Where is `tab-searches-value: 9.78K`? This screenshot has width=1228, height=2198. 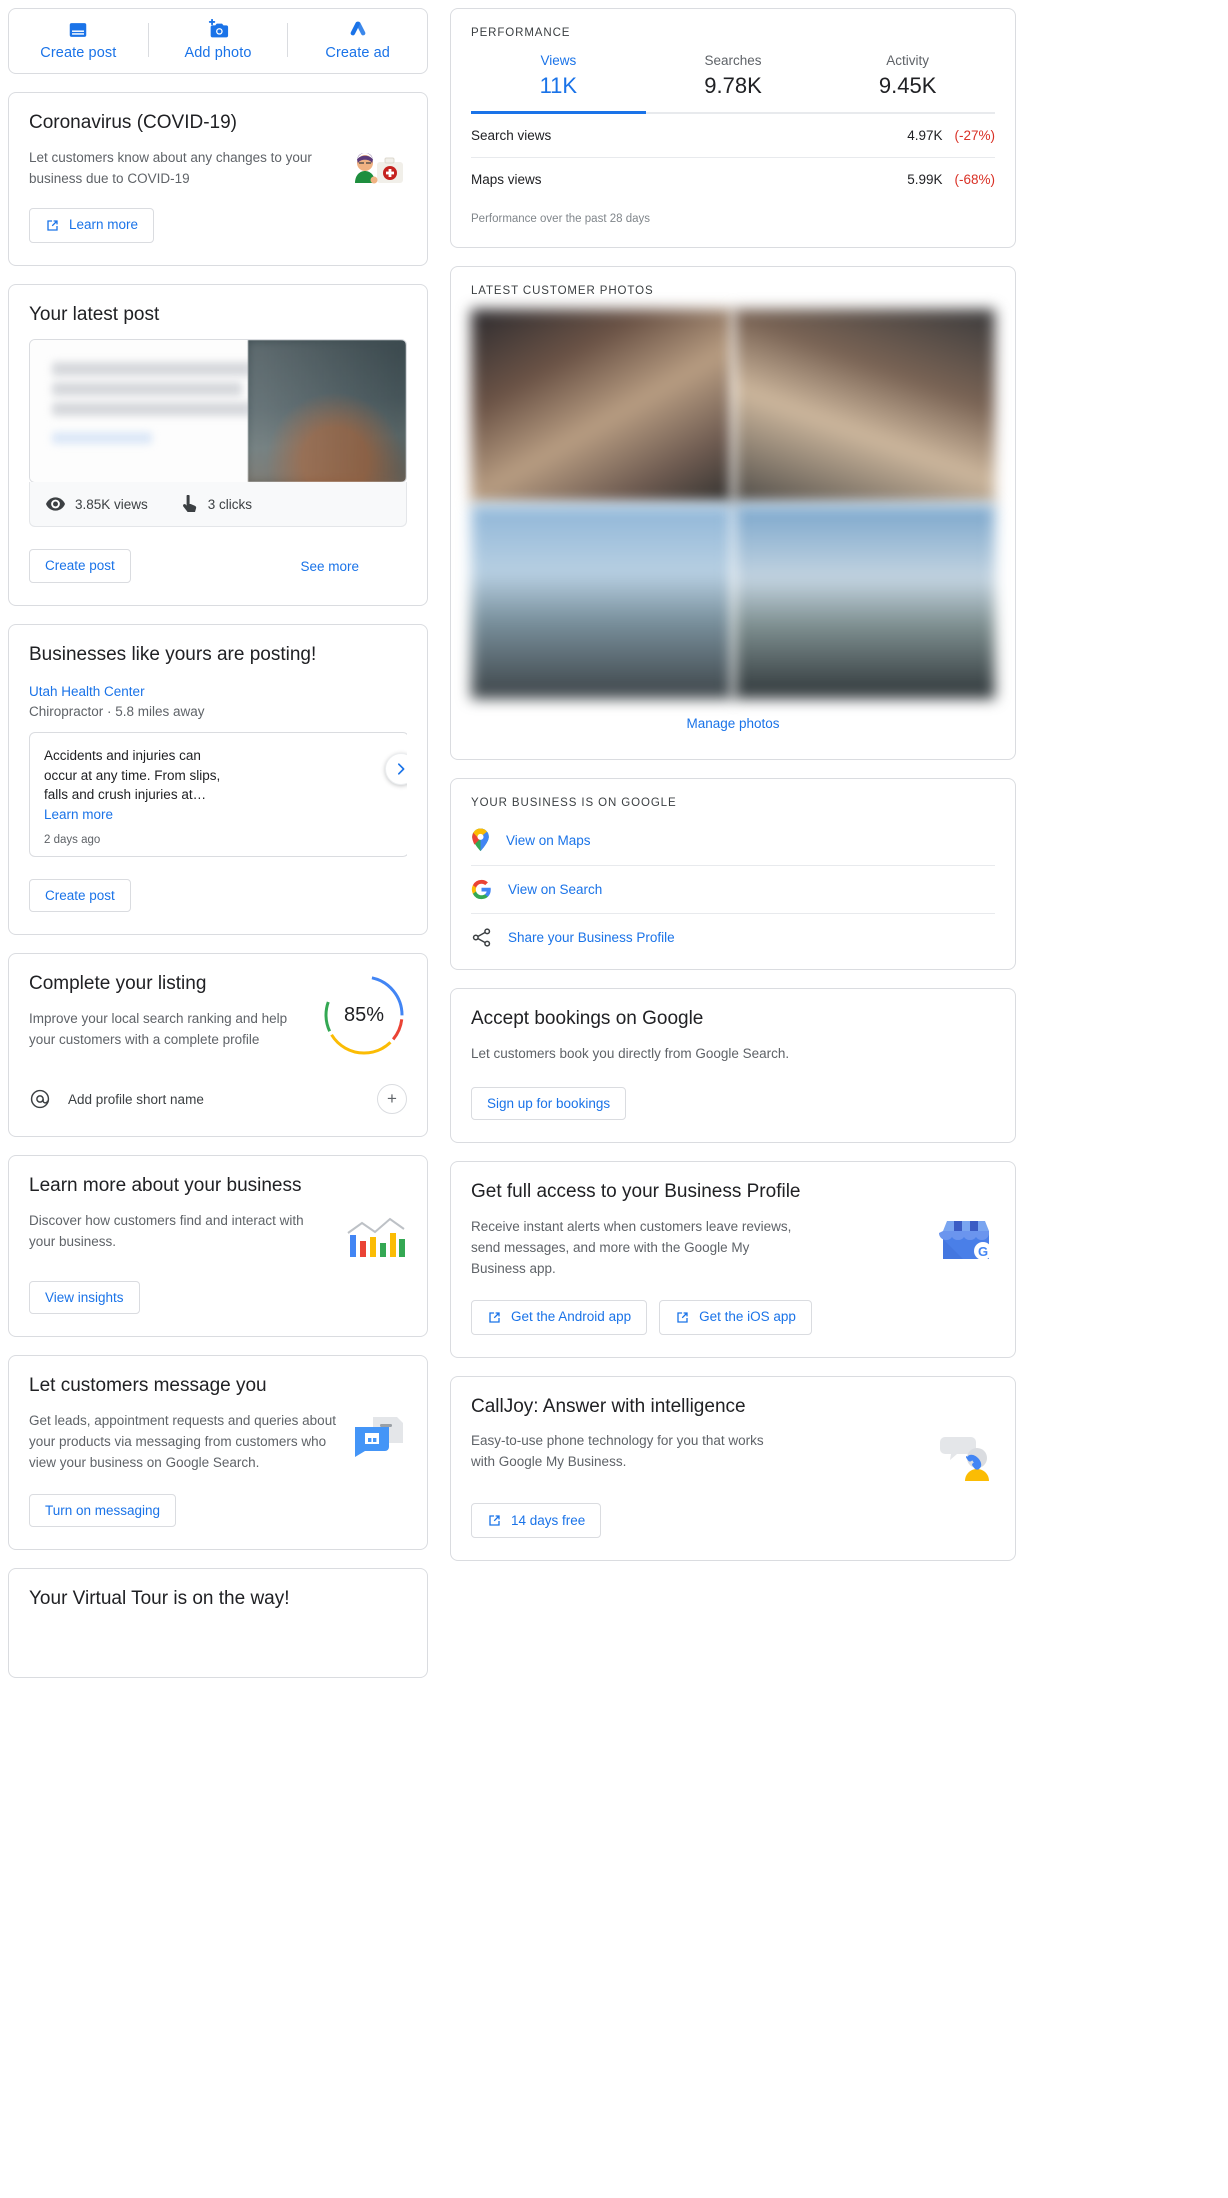
tab-searches-value: 9.78K is located at coordinates (733, 85).